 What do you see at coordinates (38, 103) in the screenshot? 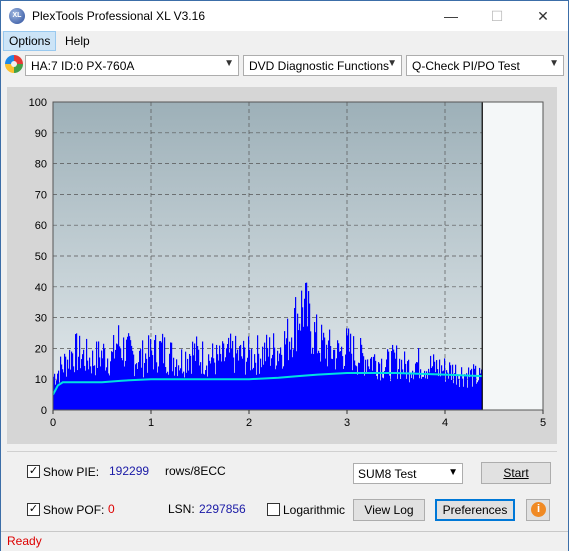
I see `y-tick-label: 100` at bounding box center [38, 103].